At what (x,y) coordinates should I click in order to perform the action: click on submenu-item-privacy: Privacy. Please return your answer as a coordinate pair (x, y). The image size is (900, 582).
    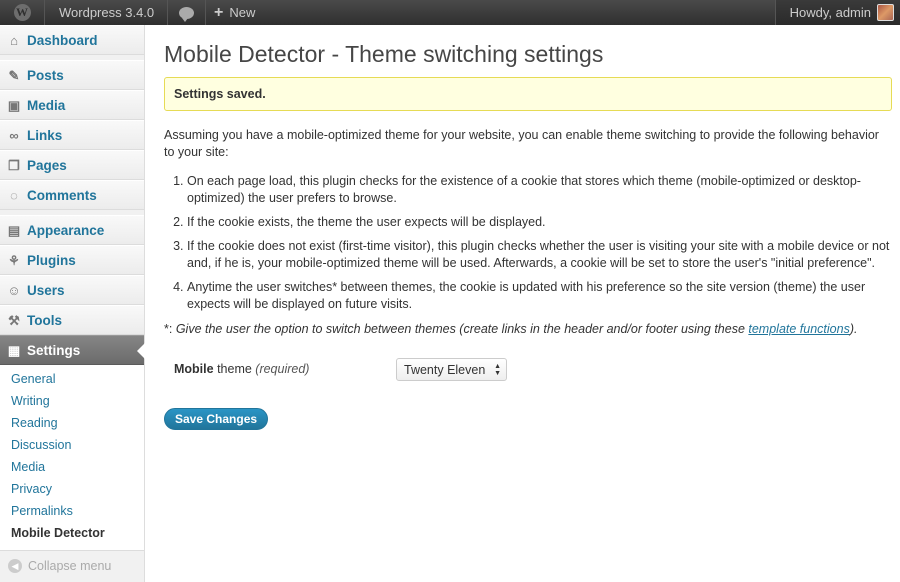
    Looking at the image, I should click on (72, 489).